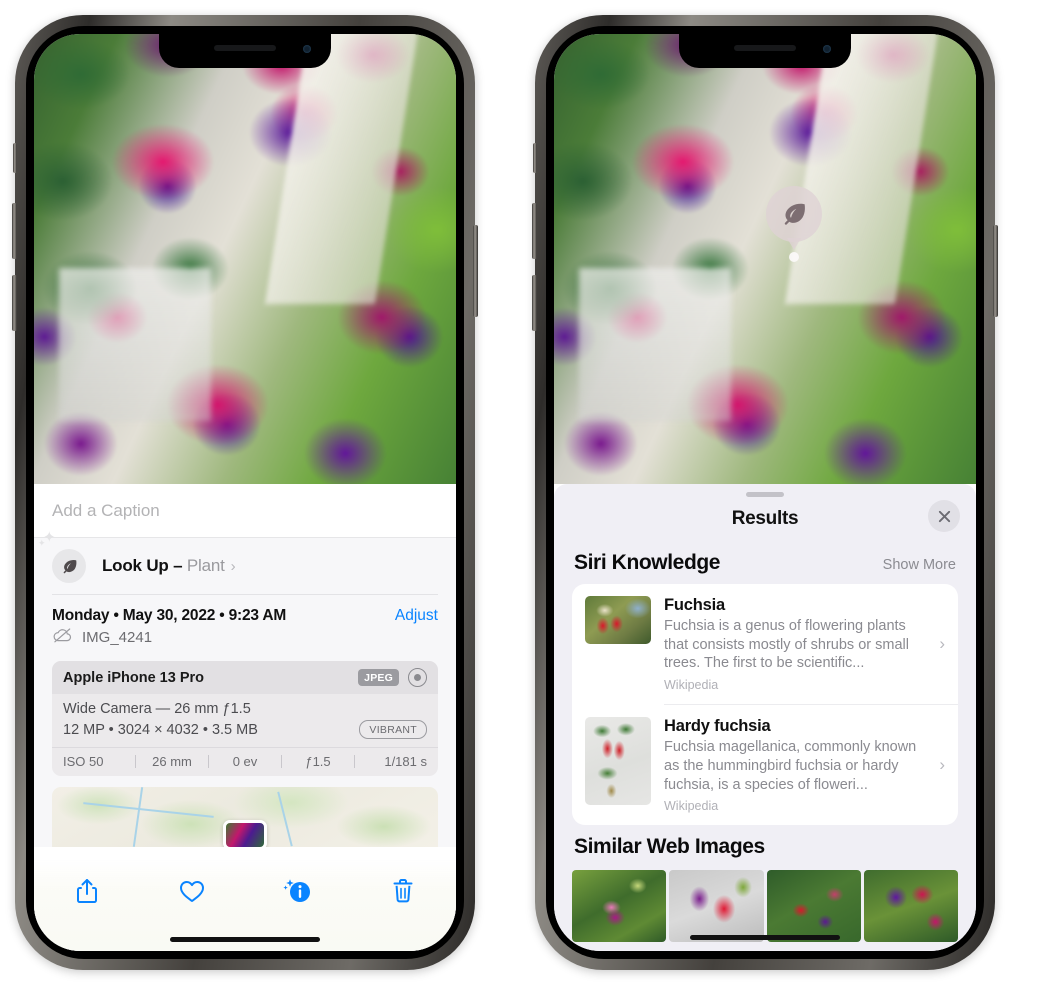 The height and width of the screenshot is (985, 1055). What do you see at coordinates (245, 761) in the screenshot?
I see `exif-stats: ISO 50 26 mm 0 ev ƒ1.5 1/181 s` at bounding box center [245, 761].